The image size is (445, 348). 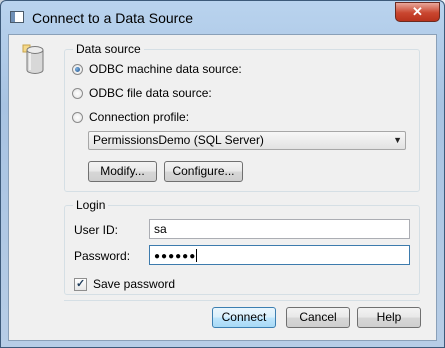 I want to click on select-value: PermissionsDemo (SQL Server), so click(x=178, y=140).